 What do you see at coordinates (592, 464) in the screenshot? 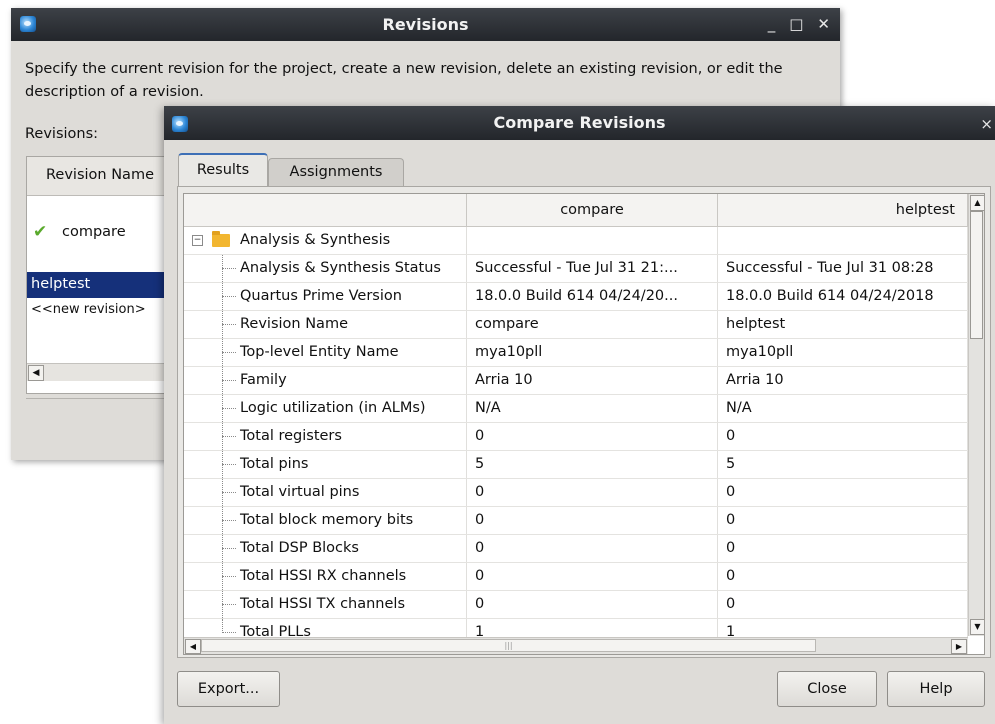
I see `compare-value: 5` at bounding box center [592, 464].